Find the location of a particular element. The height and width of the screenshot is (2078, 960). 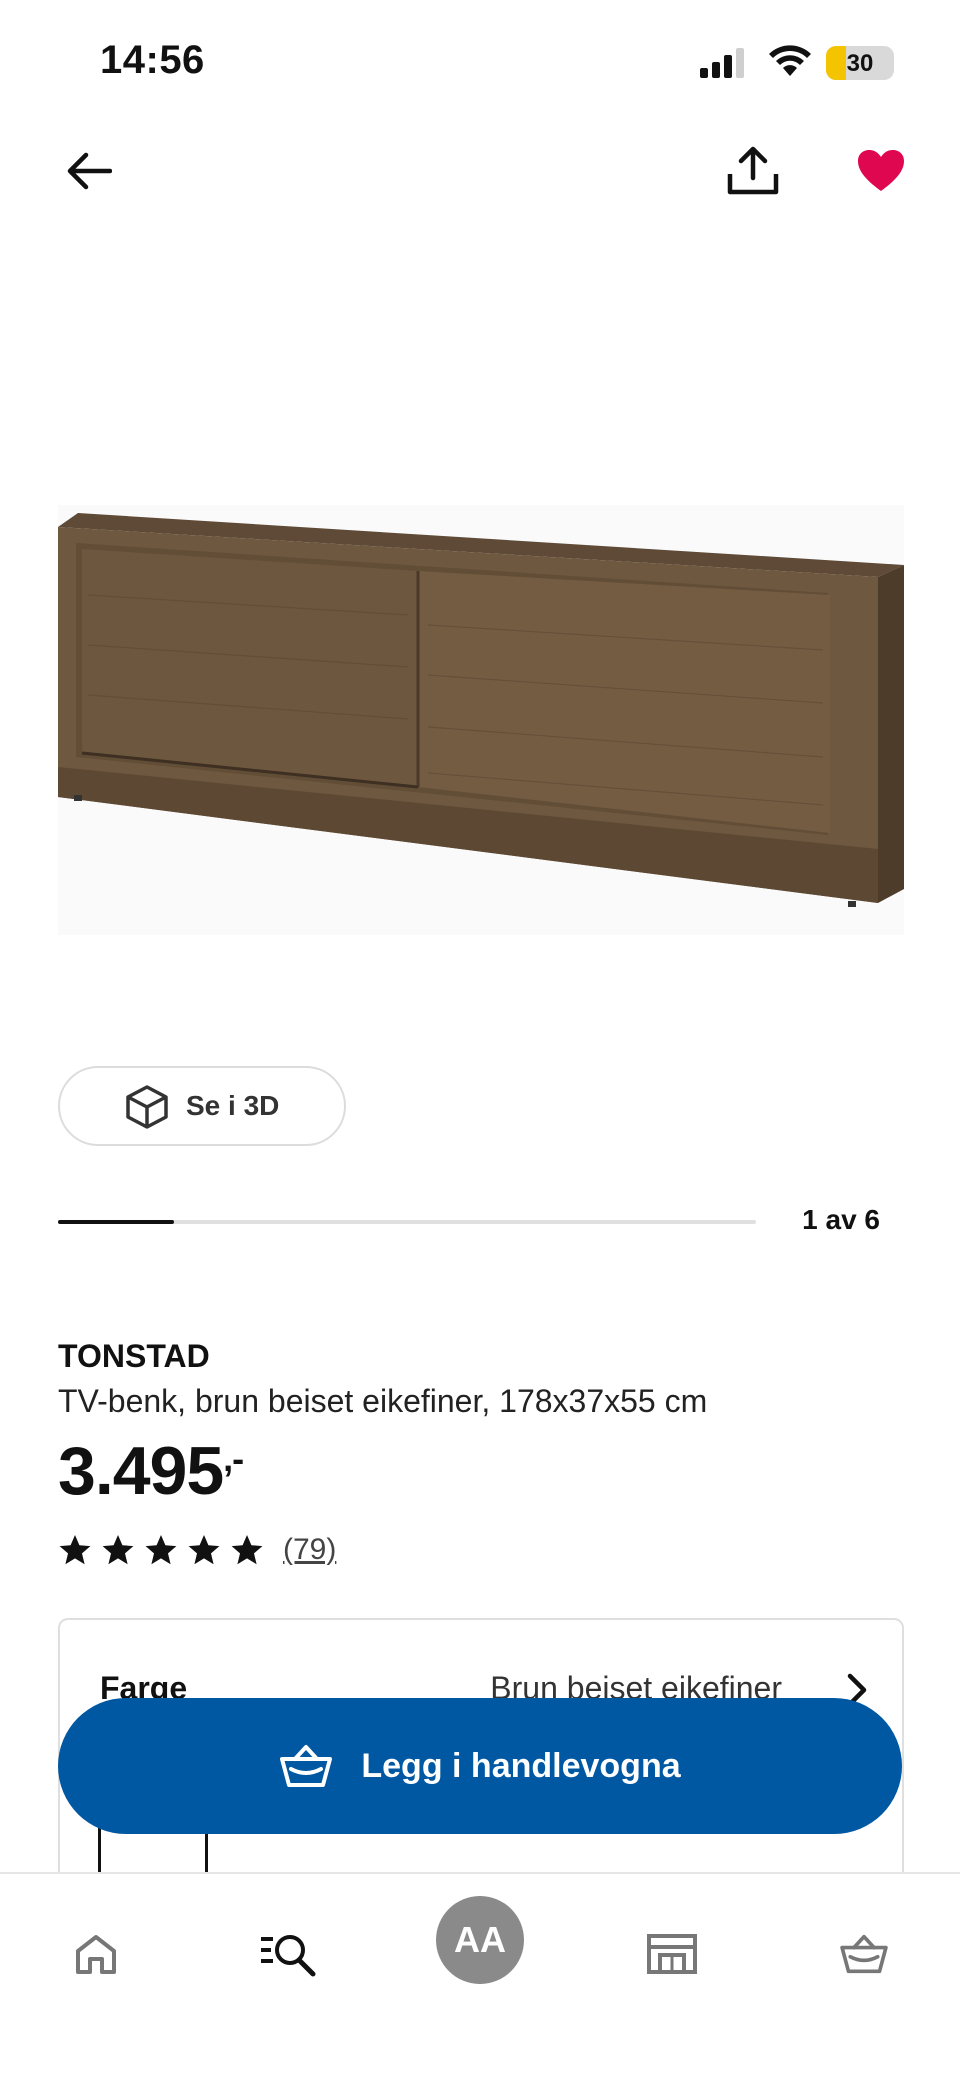

tab-cart is located at coordinates (864, 1954).